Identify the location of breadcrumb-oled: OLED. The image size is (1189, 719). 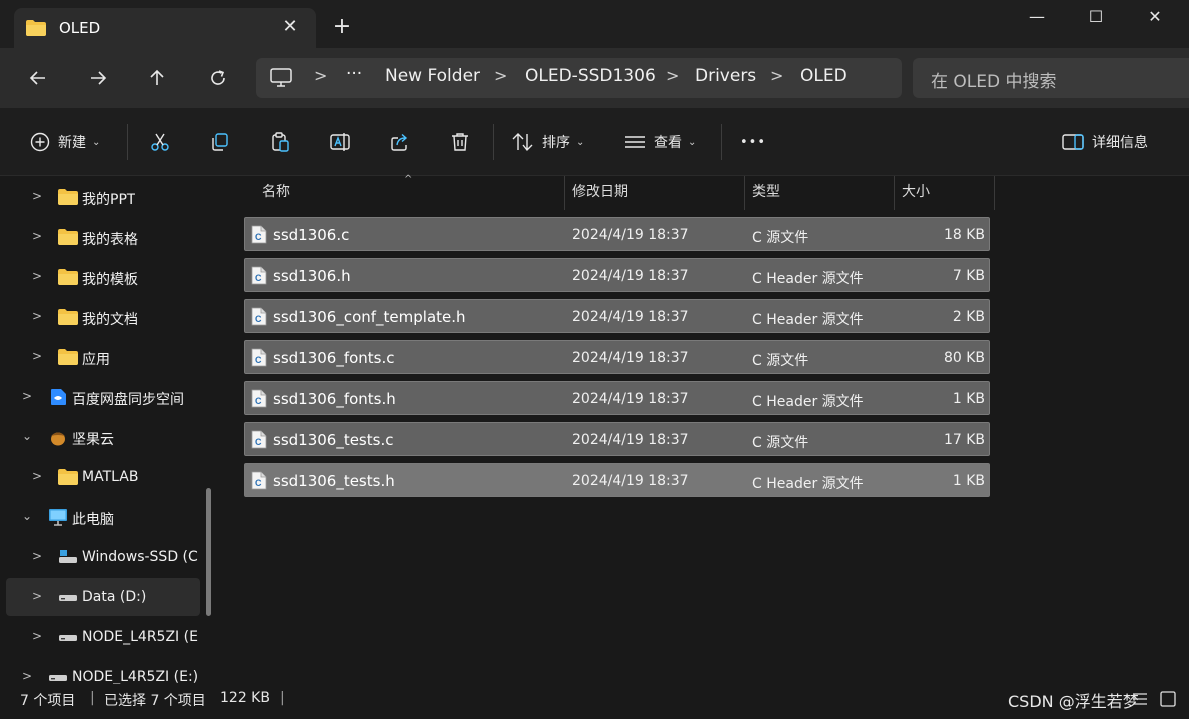
(823, 76).